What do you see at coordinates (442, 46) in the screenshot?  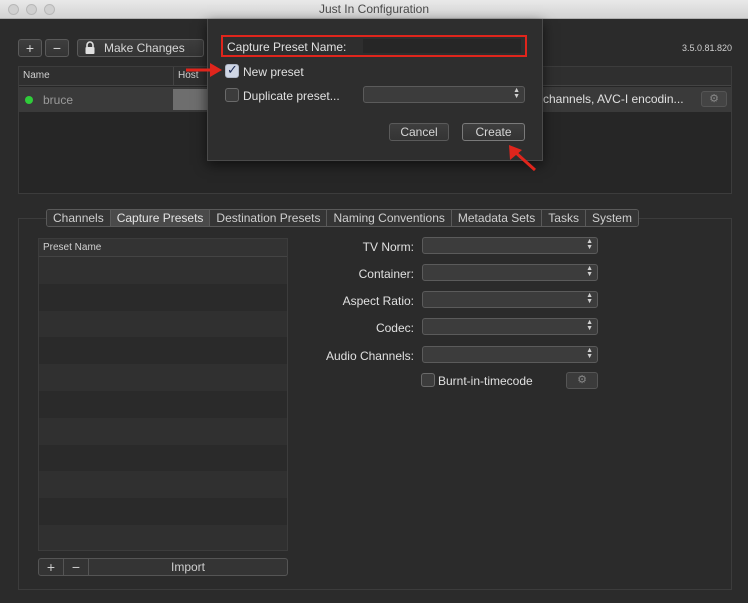 I see `preset-name-input` at bounding box center [442, 46].